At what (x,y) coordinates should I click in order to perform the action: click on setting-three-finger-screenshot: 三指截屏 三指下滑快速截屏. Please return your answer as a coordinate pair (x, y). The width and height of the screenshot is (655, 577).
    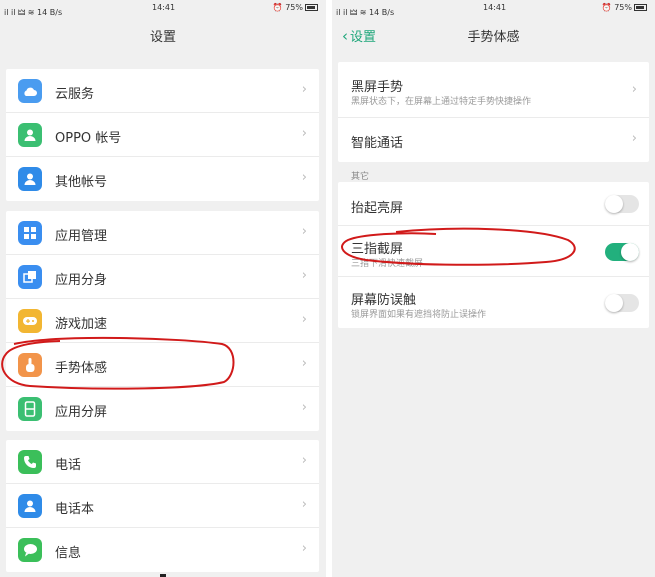
    Looking at the image, I should click on (493, 251).